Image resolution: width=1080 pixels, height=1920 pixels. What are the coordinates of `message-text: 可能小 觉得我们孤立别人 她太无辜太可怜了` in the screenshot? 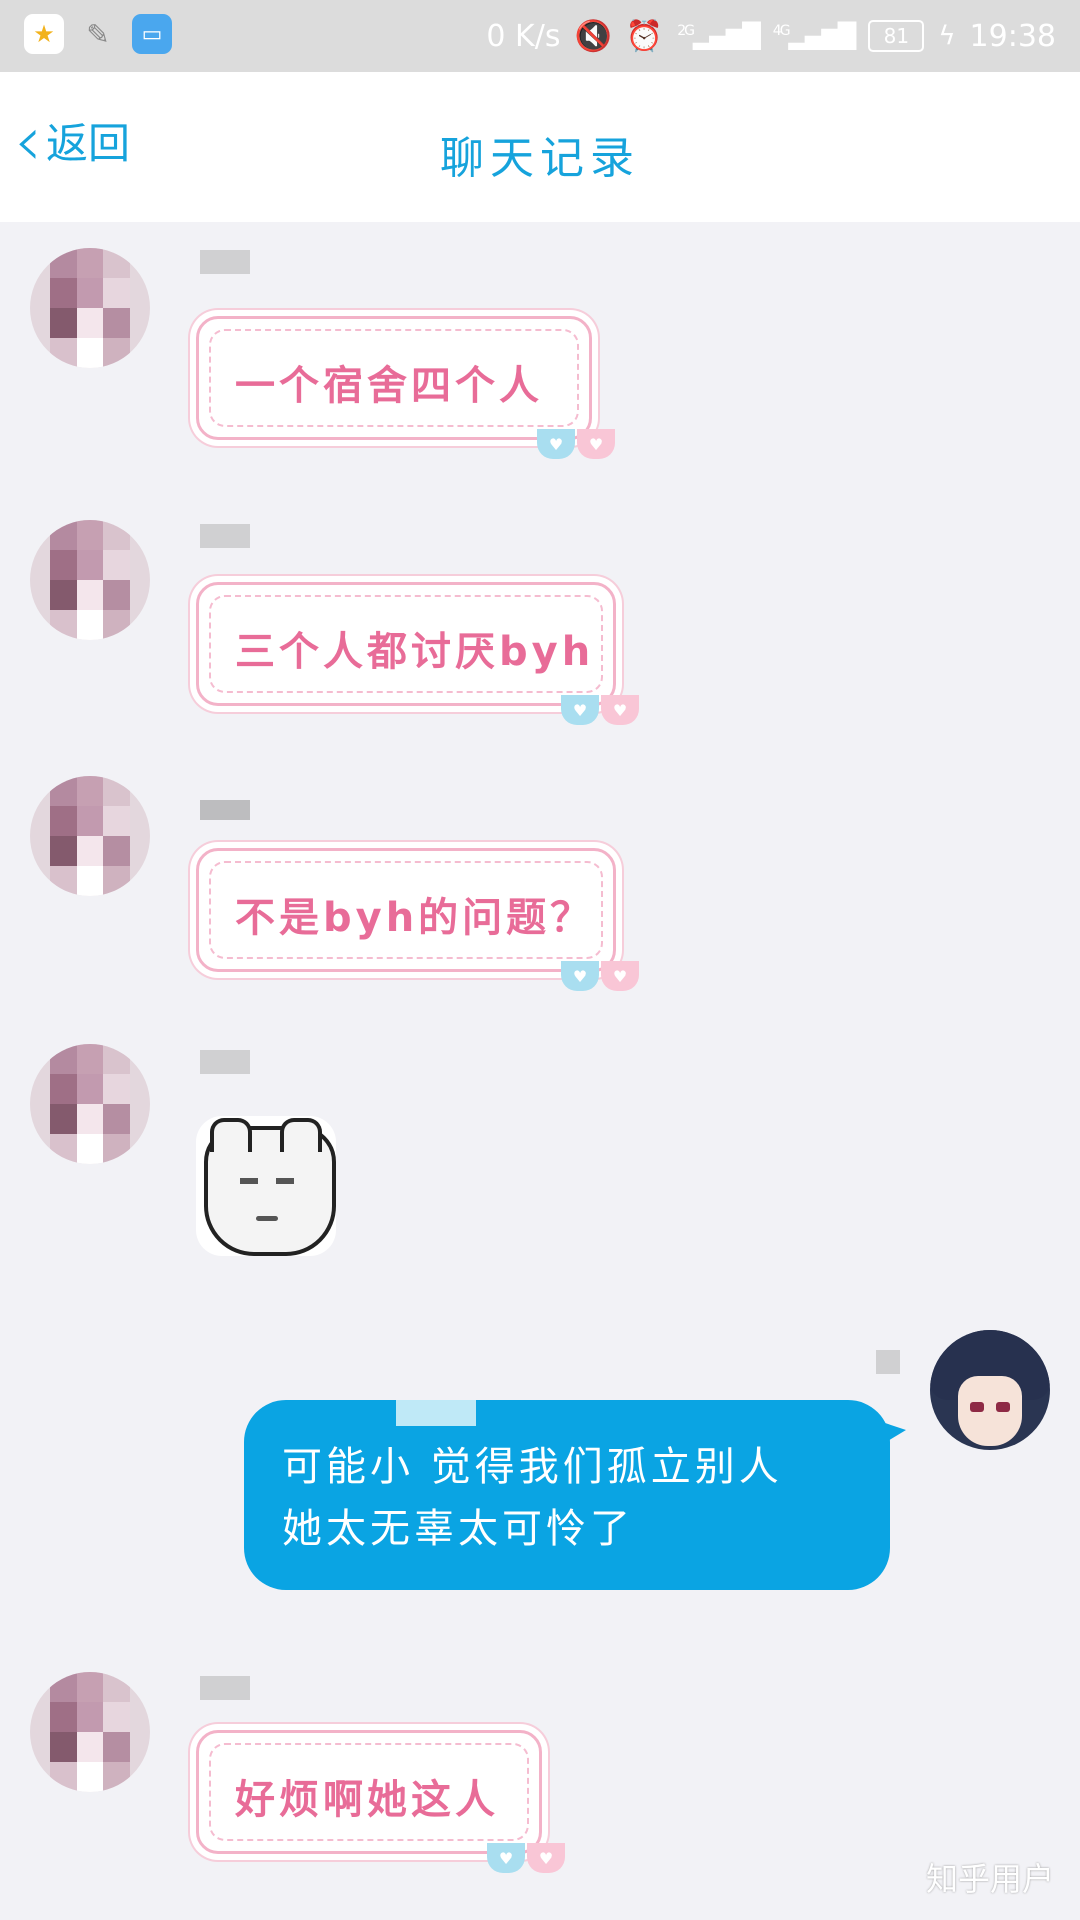 It's located at (532, 1498).